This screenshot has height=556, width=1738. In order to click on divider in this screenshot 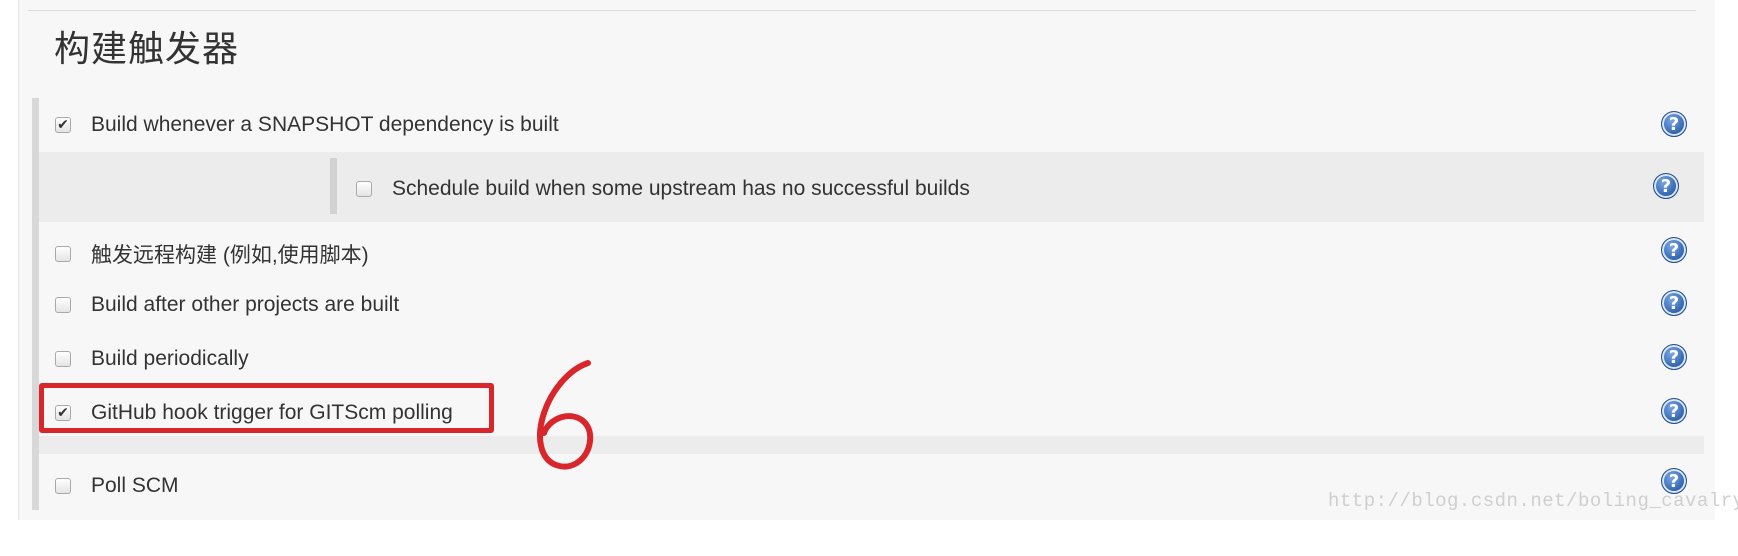, I will do `click(862, 10)`.